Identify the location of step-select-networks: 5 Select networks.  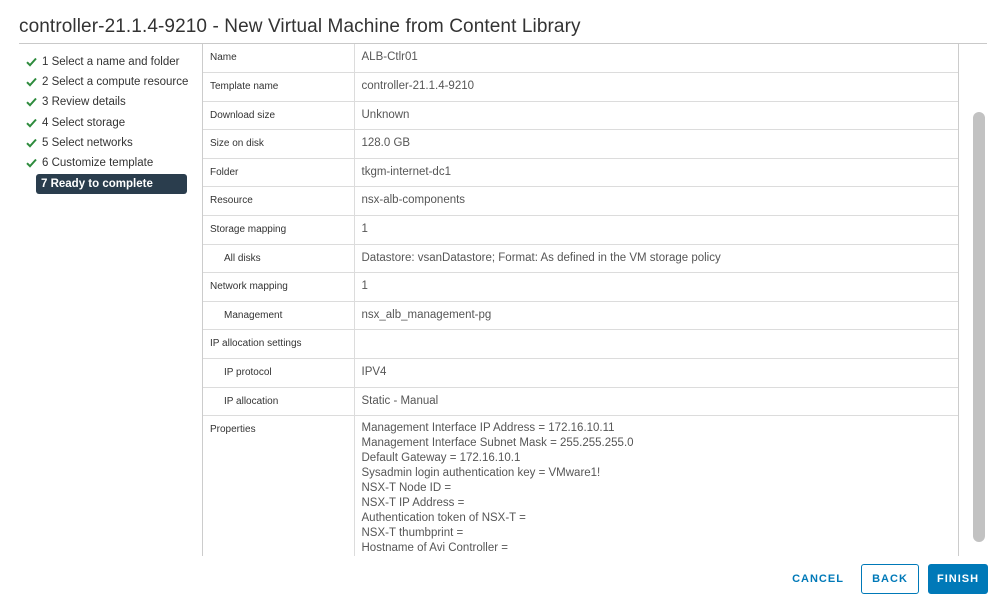
(106, 143).